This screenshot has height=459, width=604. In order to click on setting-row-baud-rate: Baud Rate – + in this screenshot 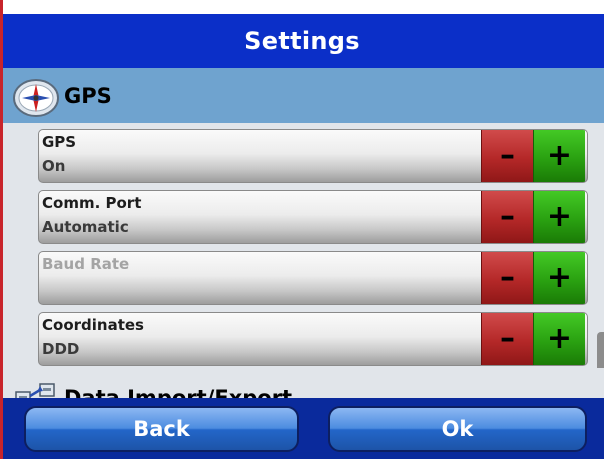, I will do `click(313, 278)`.